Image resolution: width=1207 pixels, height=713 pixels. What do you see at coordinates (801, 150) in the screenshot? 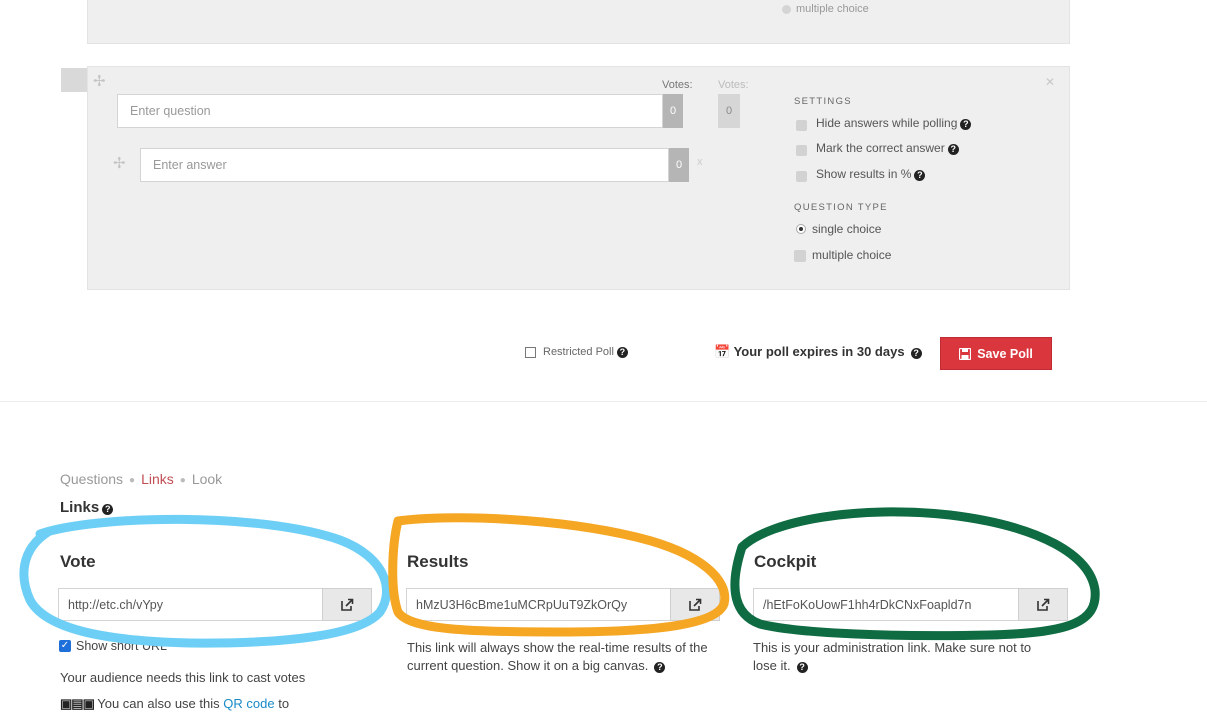
I see `checkbox-mark-correct` at bounding box center [801, 150].